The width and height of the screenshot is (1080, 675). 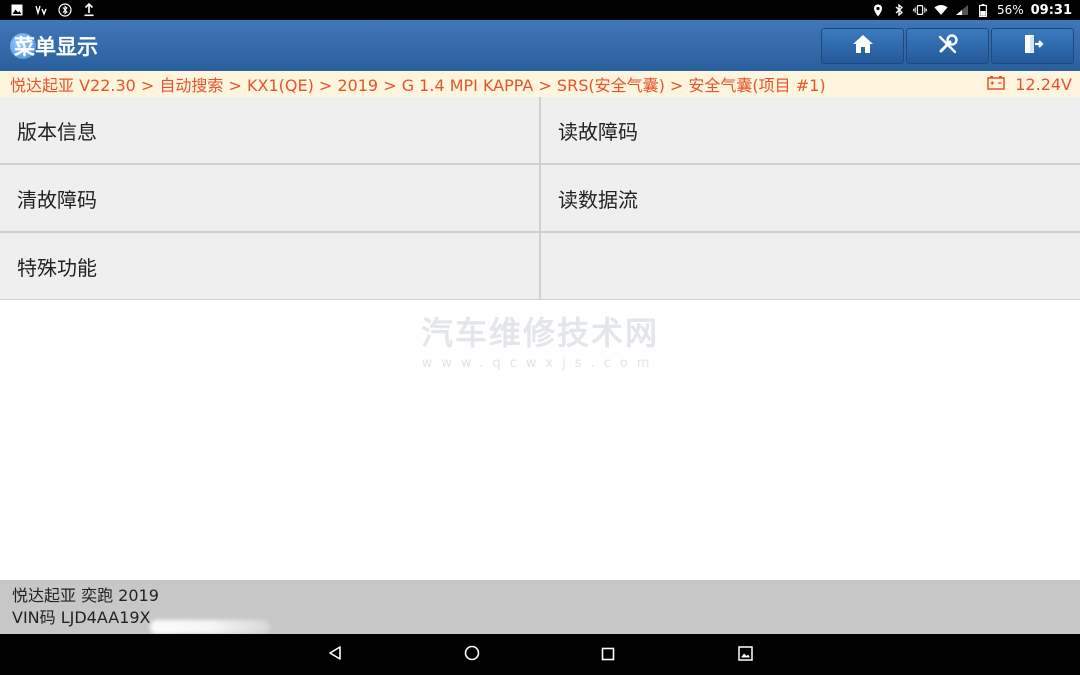 I want to click on menu-item-read-codes: 读故障码, so click(x=810, y=130).